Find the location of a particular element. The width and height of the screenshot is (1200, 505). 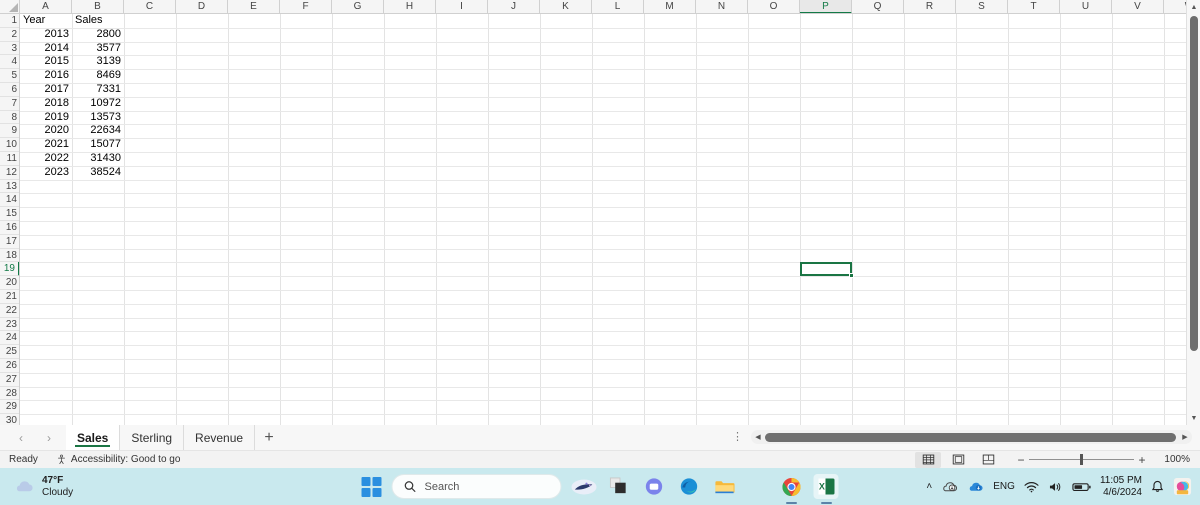

zoom-slider-handle is located at coordinates (1082, 459).